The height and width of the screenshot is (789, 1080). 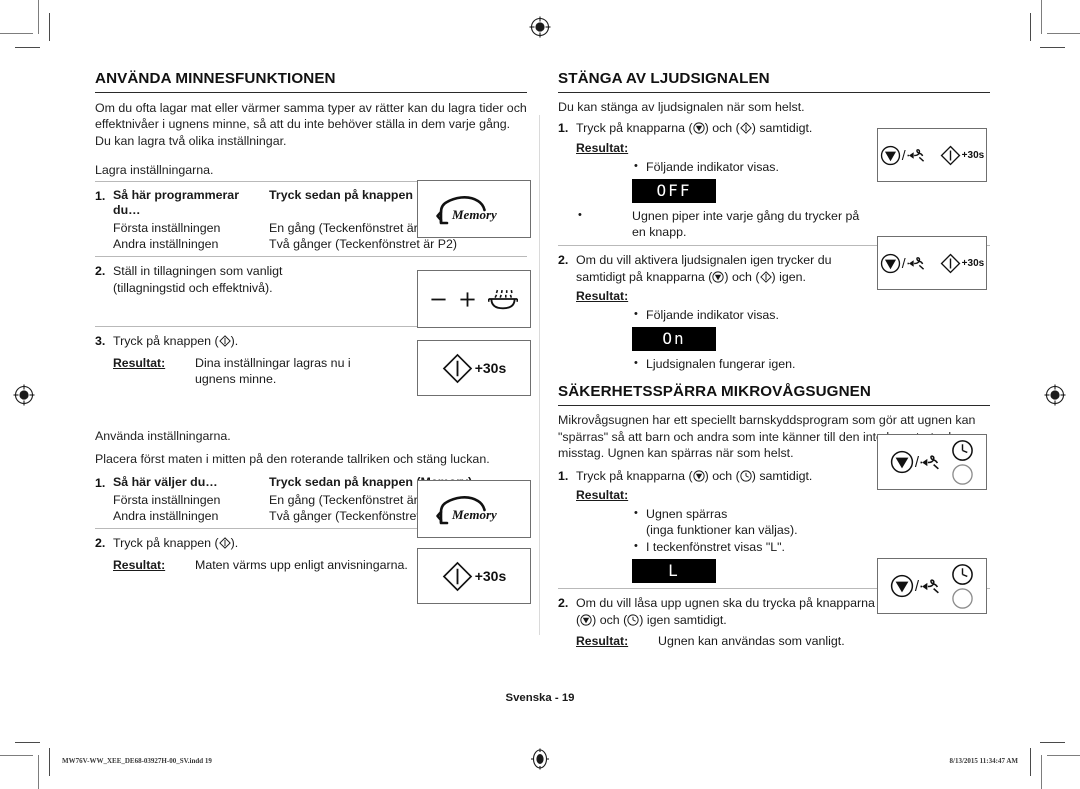 What do you see at coordinates (1041, 772) in the screenshot?
I see `crop-mark-br-v` at bounding box center [1041, 772].